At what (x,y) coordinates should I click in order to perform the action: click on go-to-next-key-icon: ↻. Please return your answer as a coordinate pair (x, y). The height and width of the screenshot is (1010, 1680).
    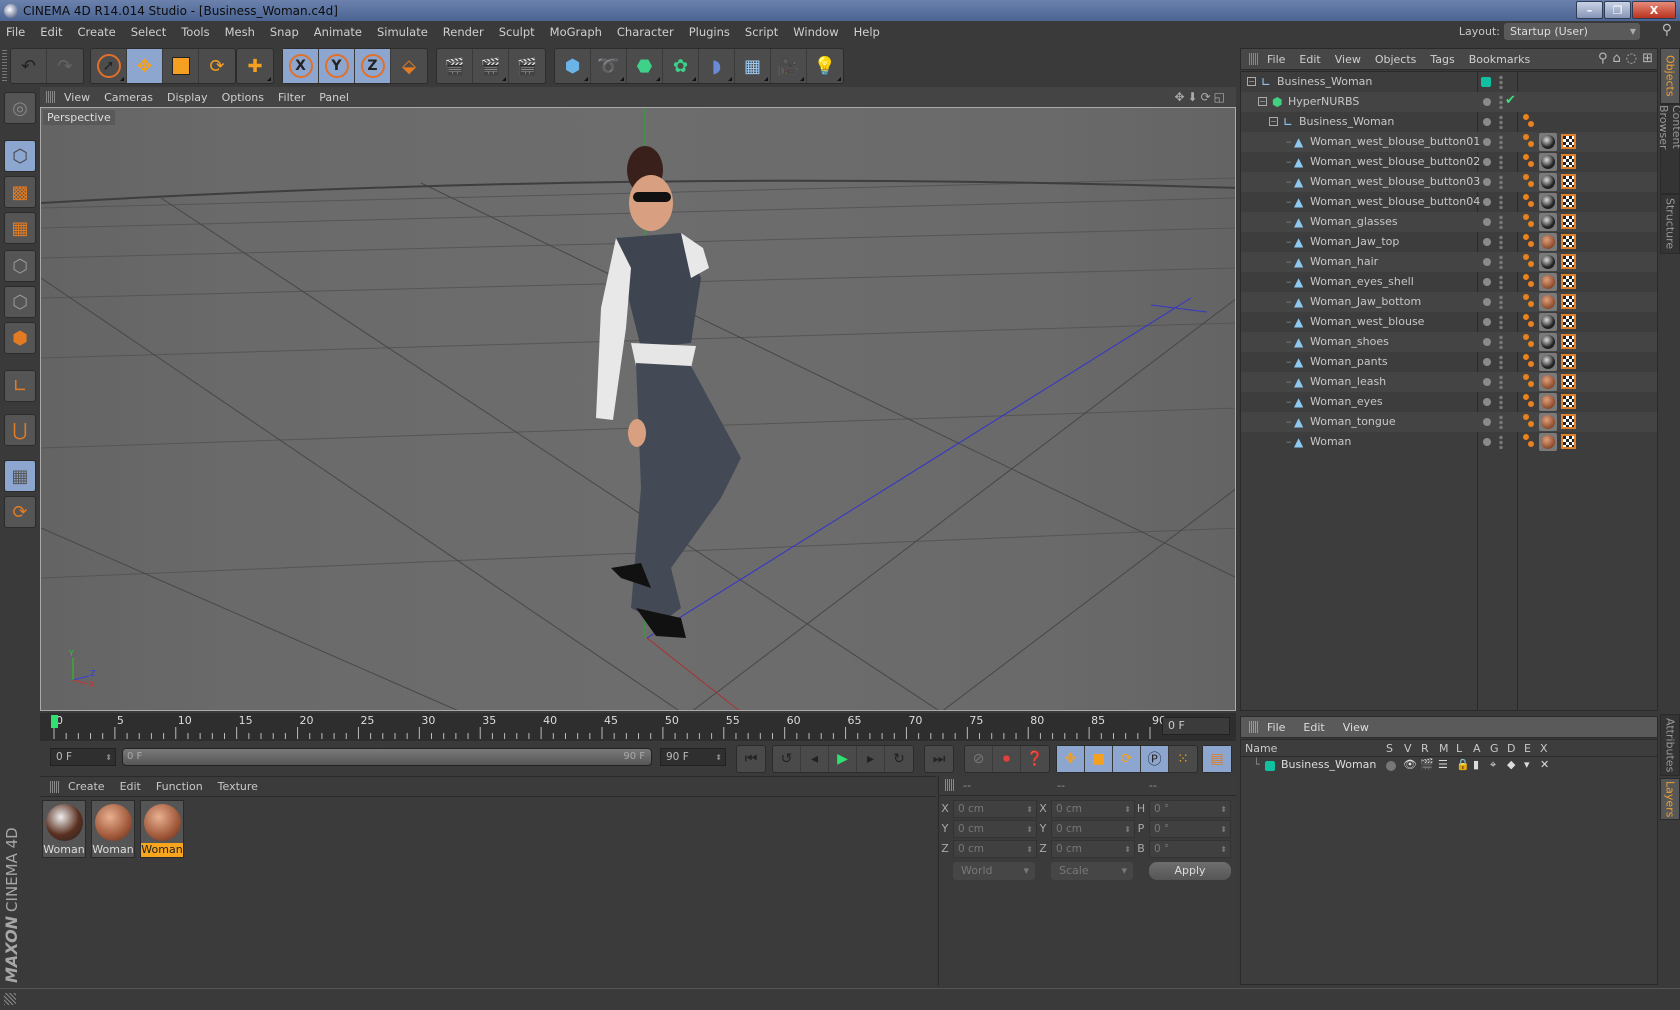
    Looking at the image, I should click on (899, 759).